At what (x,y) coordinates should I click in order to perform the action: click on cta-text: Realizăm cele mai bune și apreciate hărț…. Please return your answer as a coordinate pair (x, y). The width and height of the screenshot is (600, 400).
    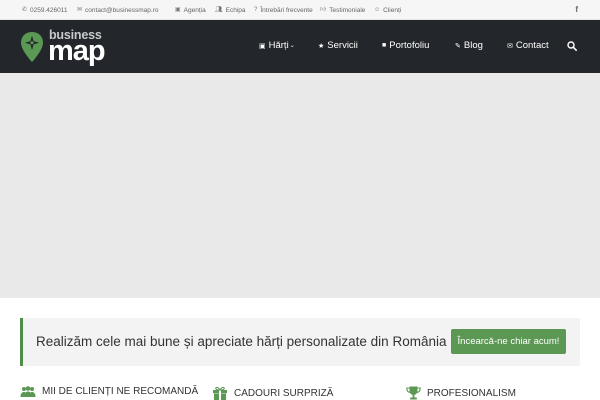
    Looking at the image, I should click on (241, 341).